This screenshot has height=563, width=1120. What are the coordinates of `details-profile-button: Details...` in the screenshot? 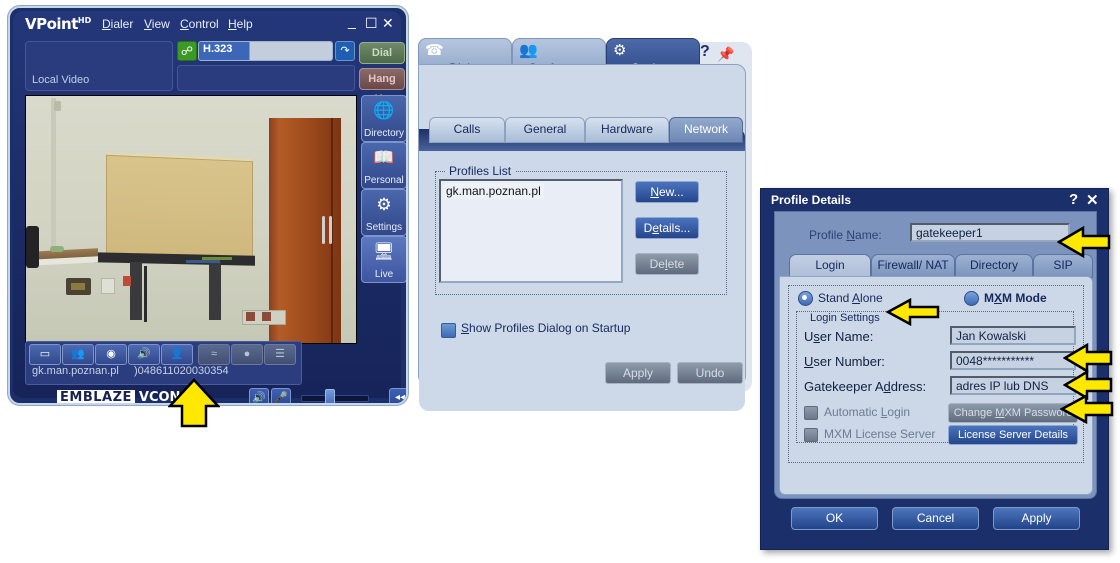 It's located at (667, 228).